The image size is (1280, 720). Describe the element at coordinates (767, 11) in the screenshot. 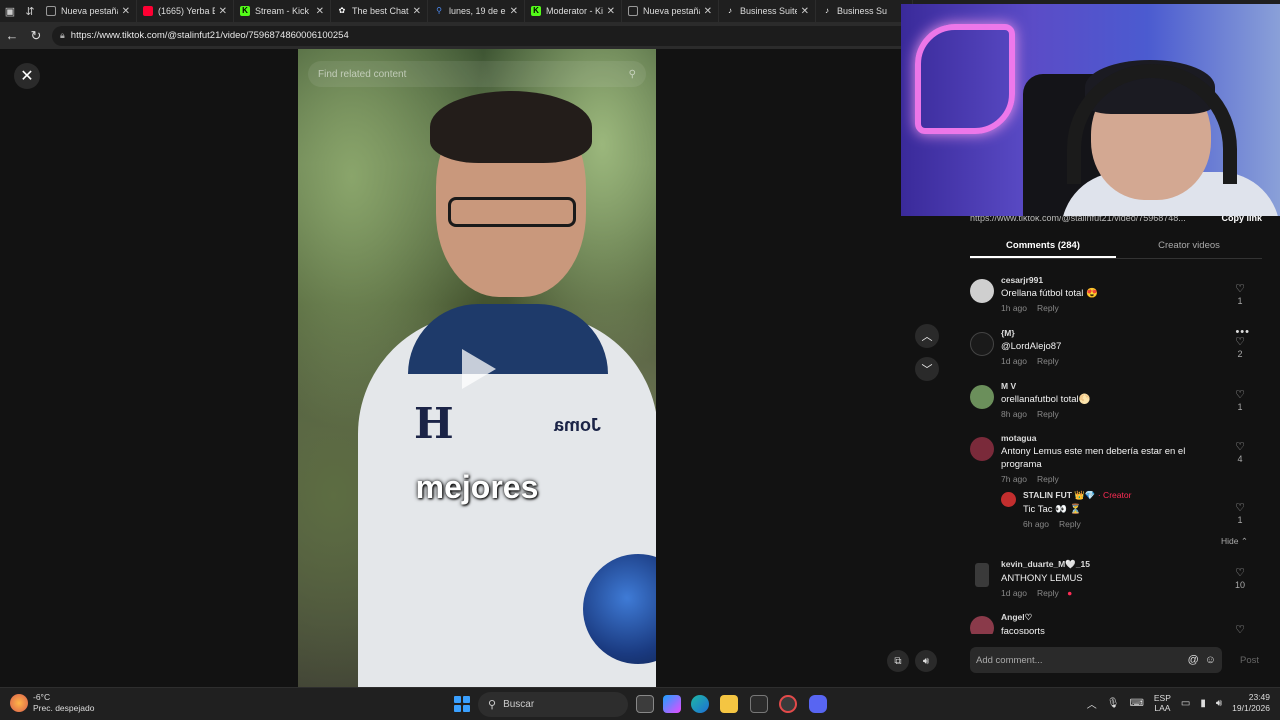

I see `browser-tab: ♪ Business Suite | ✕` at that location.